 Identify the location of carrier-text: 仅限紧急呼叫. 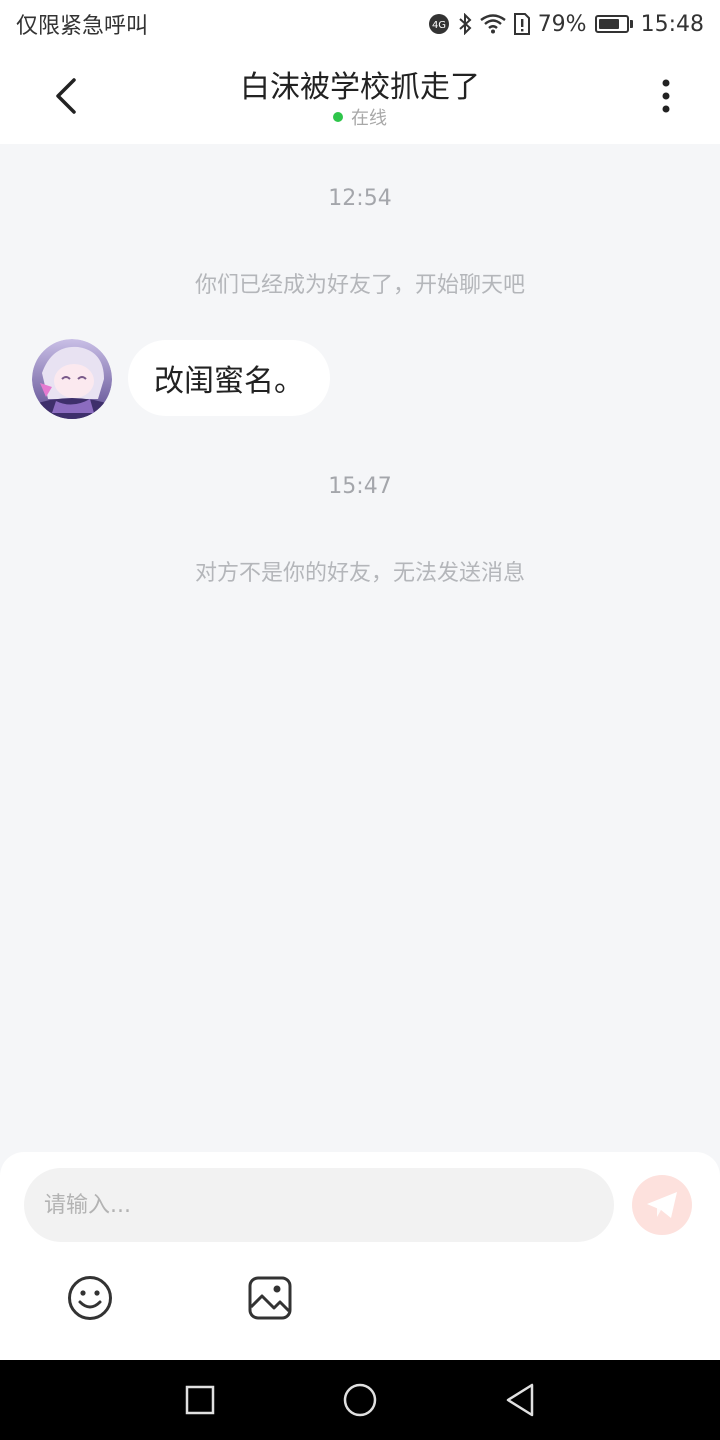
(82, 26).